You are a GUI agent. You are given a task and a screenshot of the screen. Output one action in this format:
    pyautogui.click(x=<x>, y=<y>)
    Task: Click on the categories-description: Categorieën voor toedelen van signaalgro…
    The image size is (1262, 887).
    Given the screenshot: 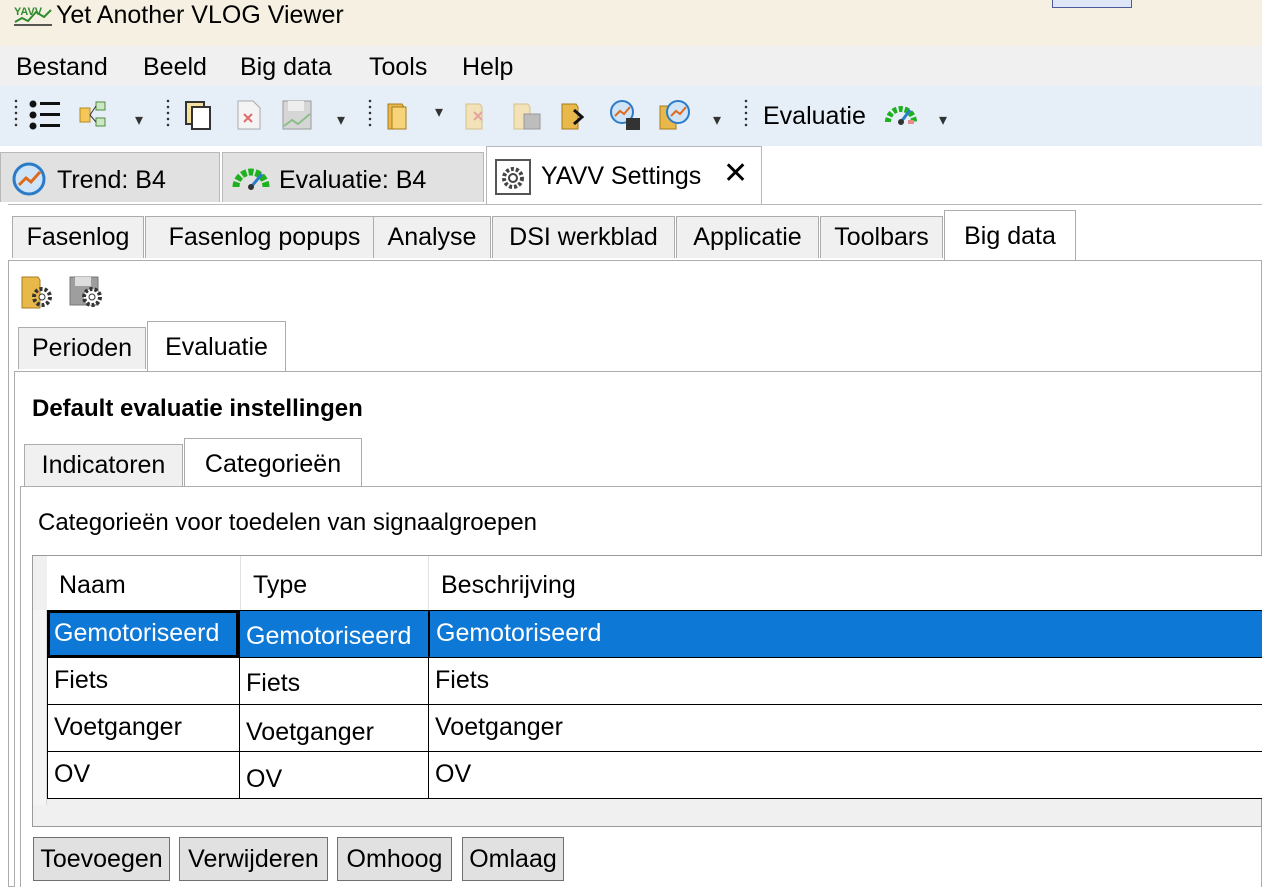 What is the action you would take?
    pyautogui.click(x=288, y=522)
    